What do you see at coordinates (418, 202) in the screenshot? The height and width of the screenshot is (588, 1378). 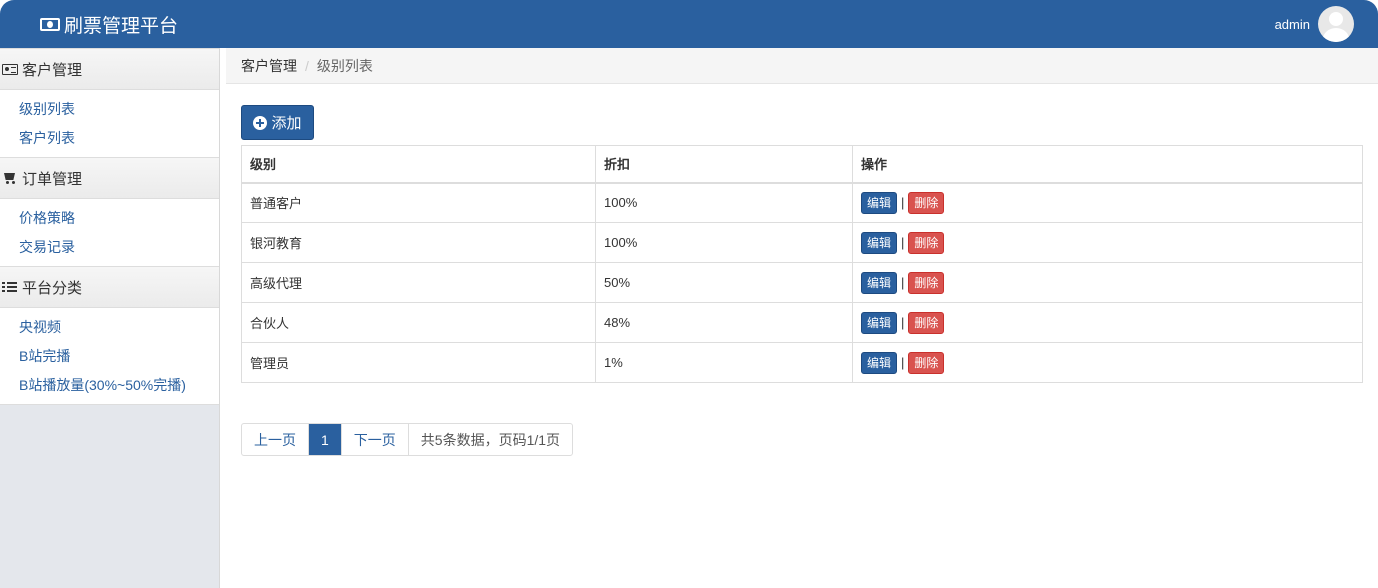 I see `cell-level: 普通客户` at bounding box center [418, 202].